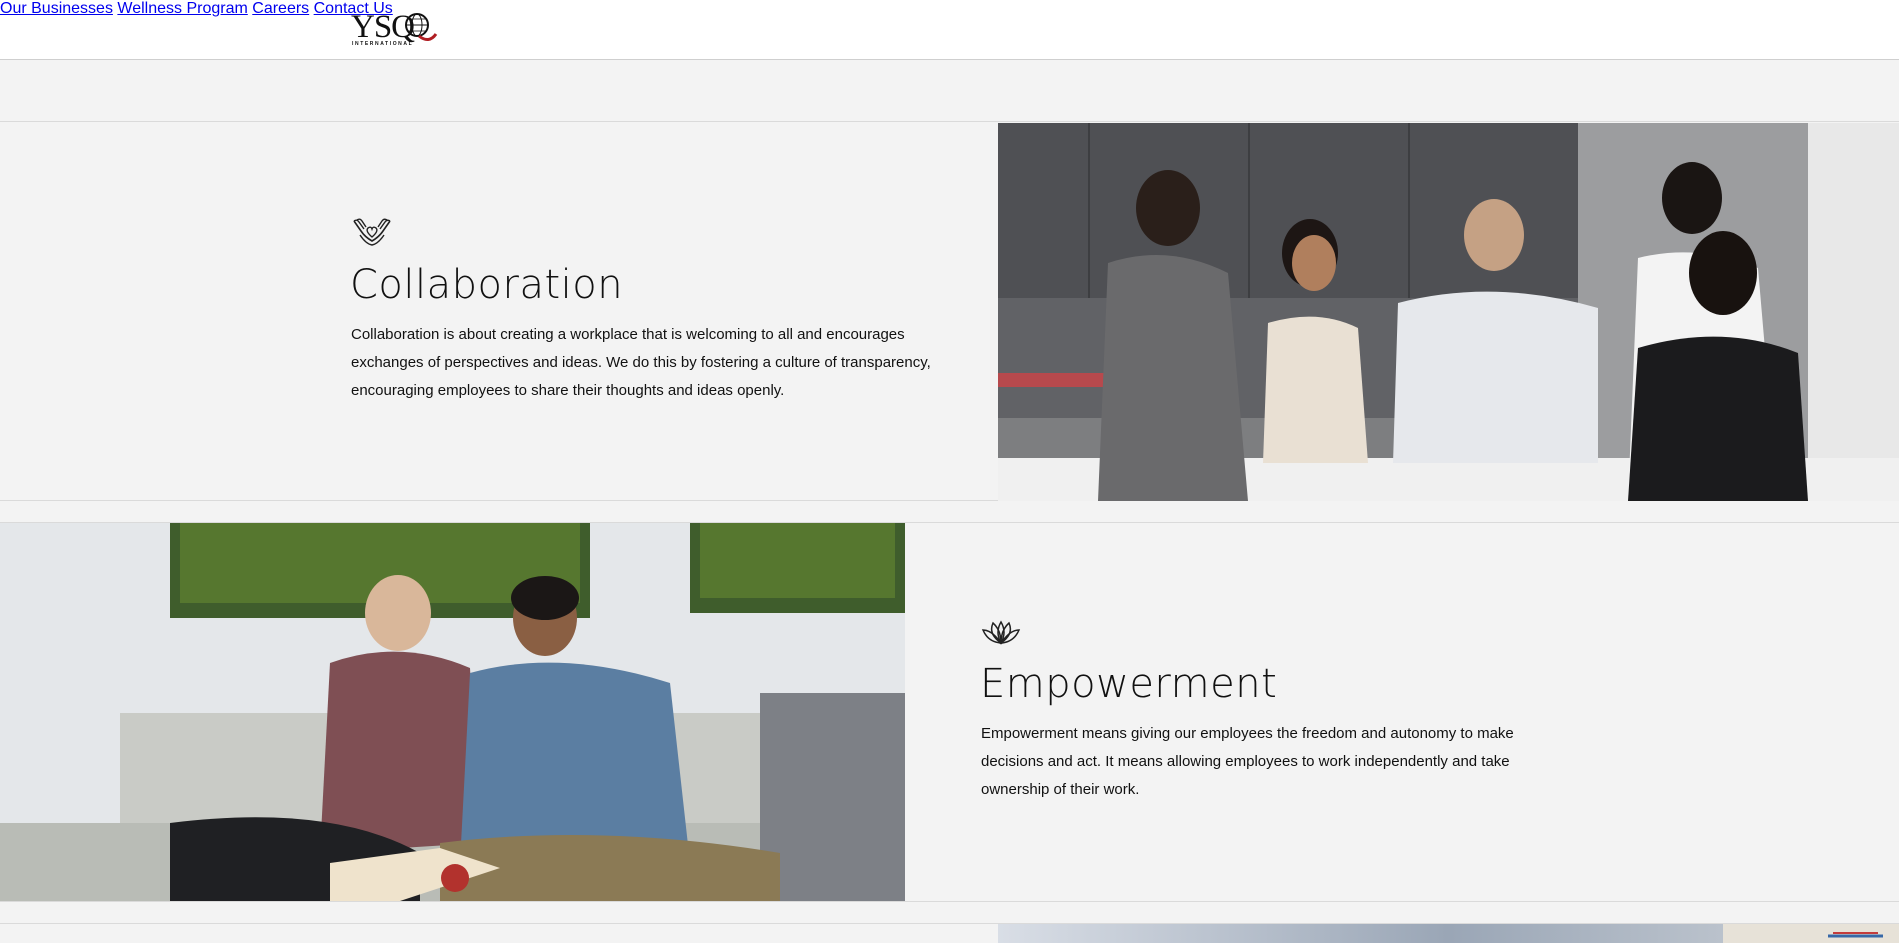  Describe the element at coordinates (394, 29) in the screenshot. I see `ysq-logo: YSQ INTERNATIONAL` at that location.